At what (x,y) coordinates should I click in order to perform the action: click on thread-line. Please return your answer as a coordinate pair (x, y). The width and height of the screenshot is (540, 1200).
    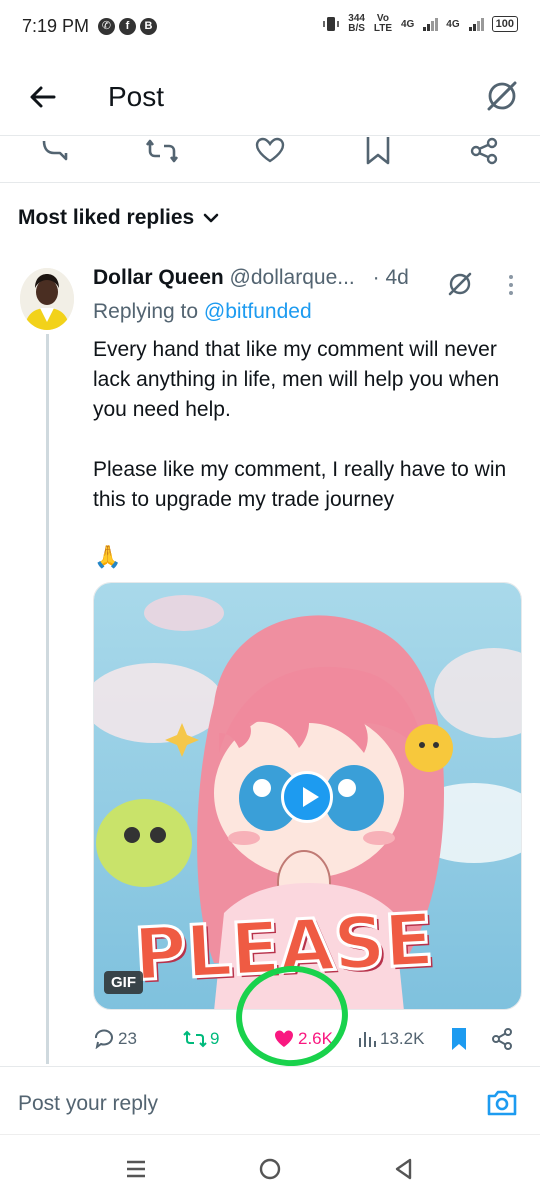
    Looking at the image, I should click on (47, 699).